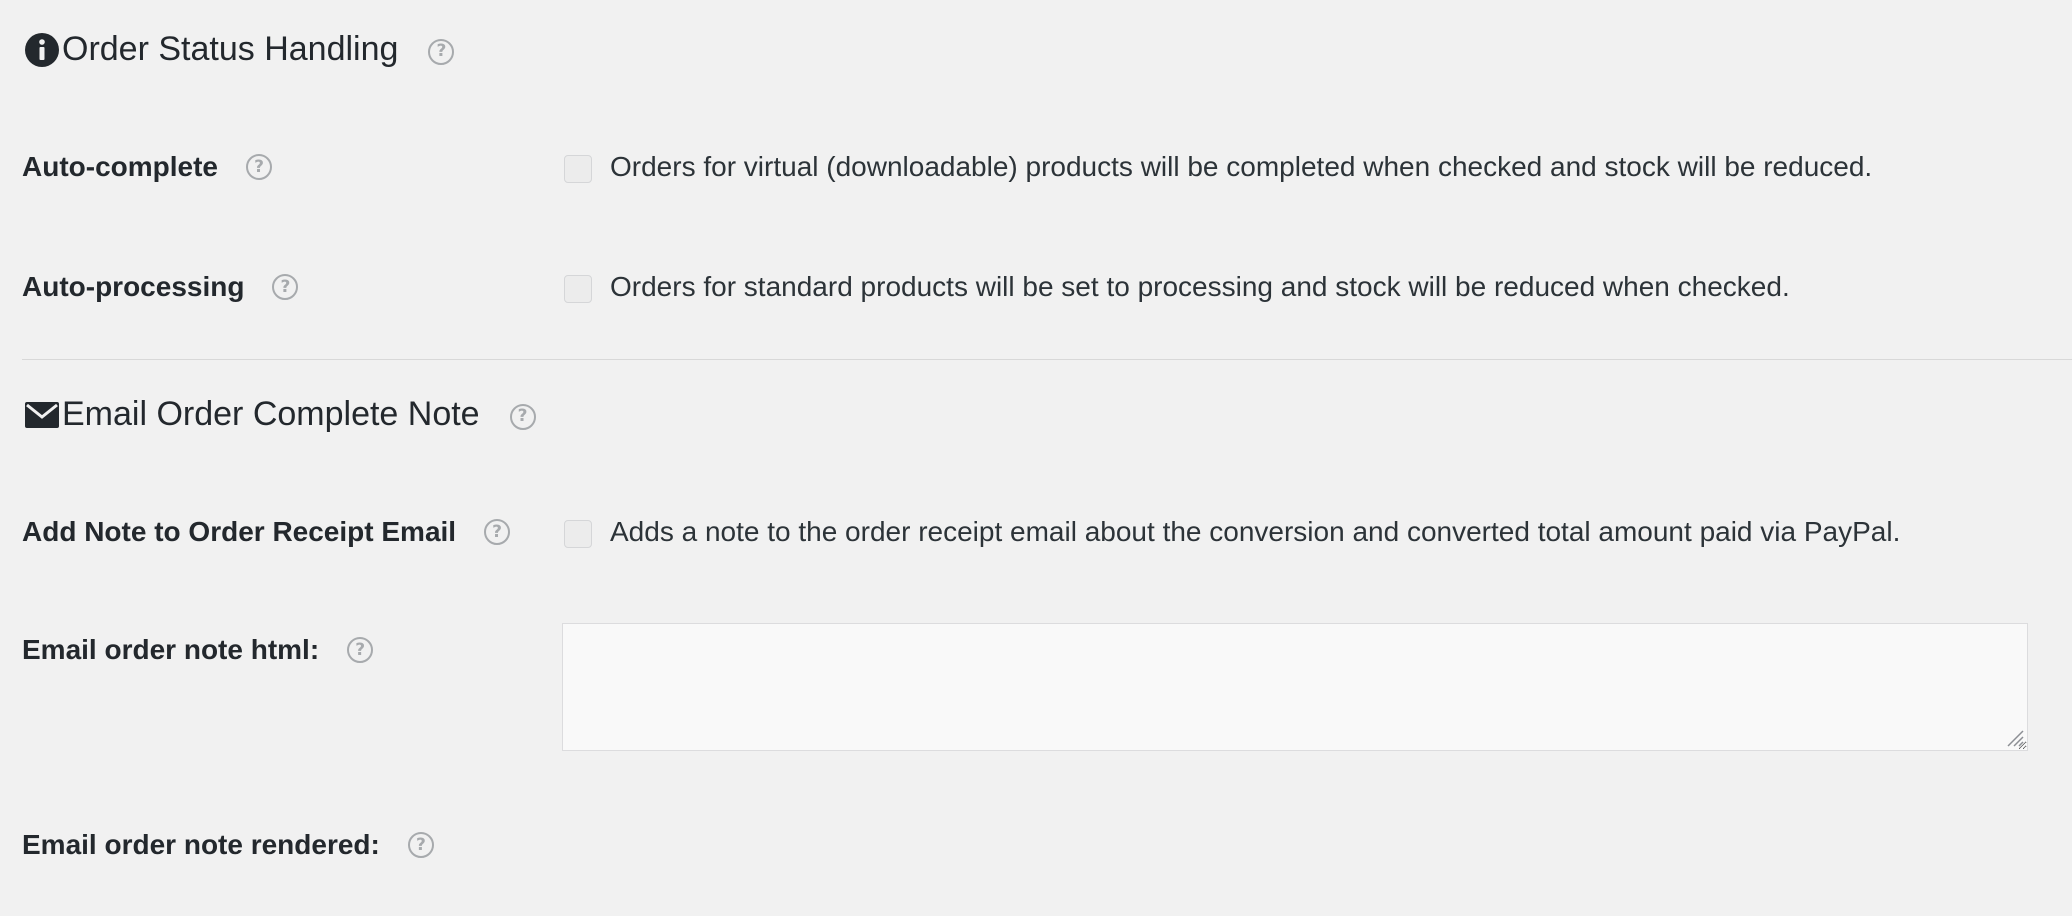 The image size is (2072, 916). Describe the element at coordinates (271, 414) in the screenshot. I see `section-title-text: Email Order Complete Note` at that location.